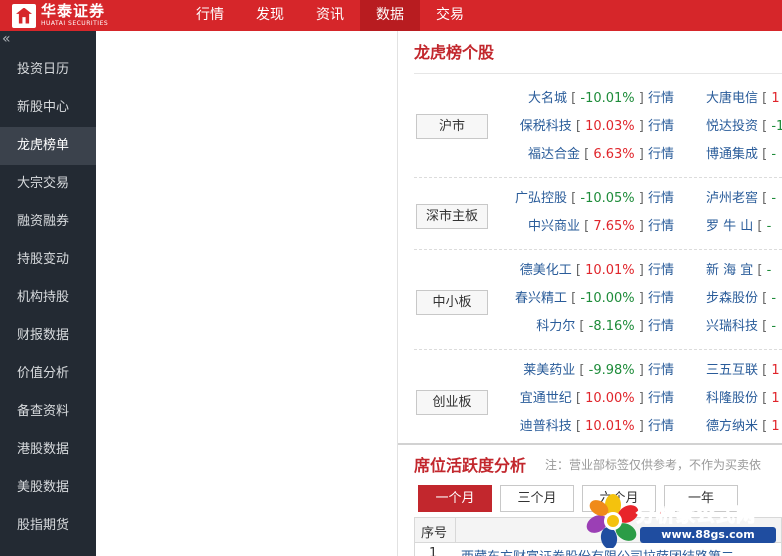  Describe the element at coordinates (732, 426) in the screenshot. I see `stock-name: 德方纳米` at that location.